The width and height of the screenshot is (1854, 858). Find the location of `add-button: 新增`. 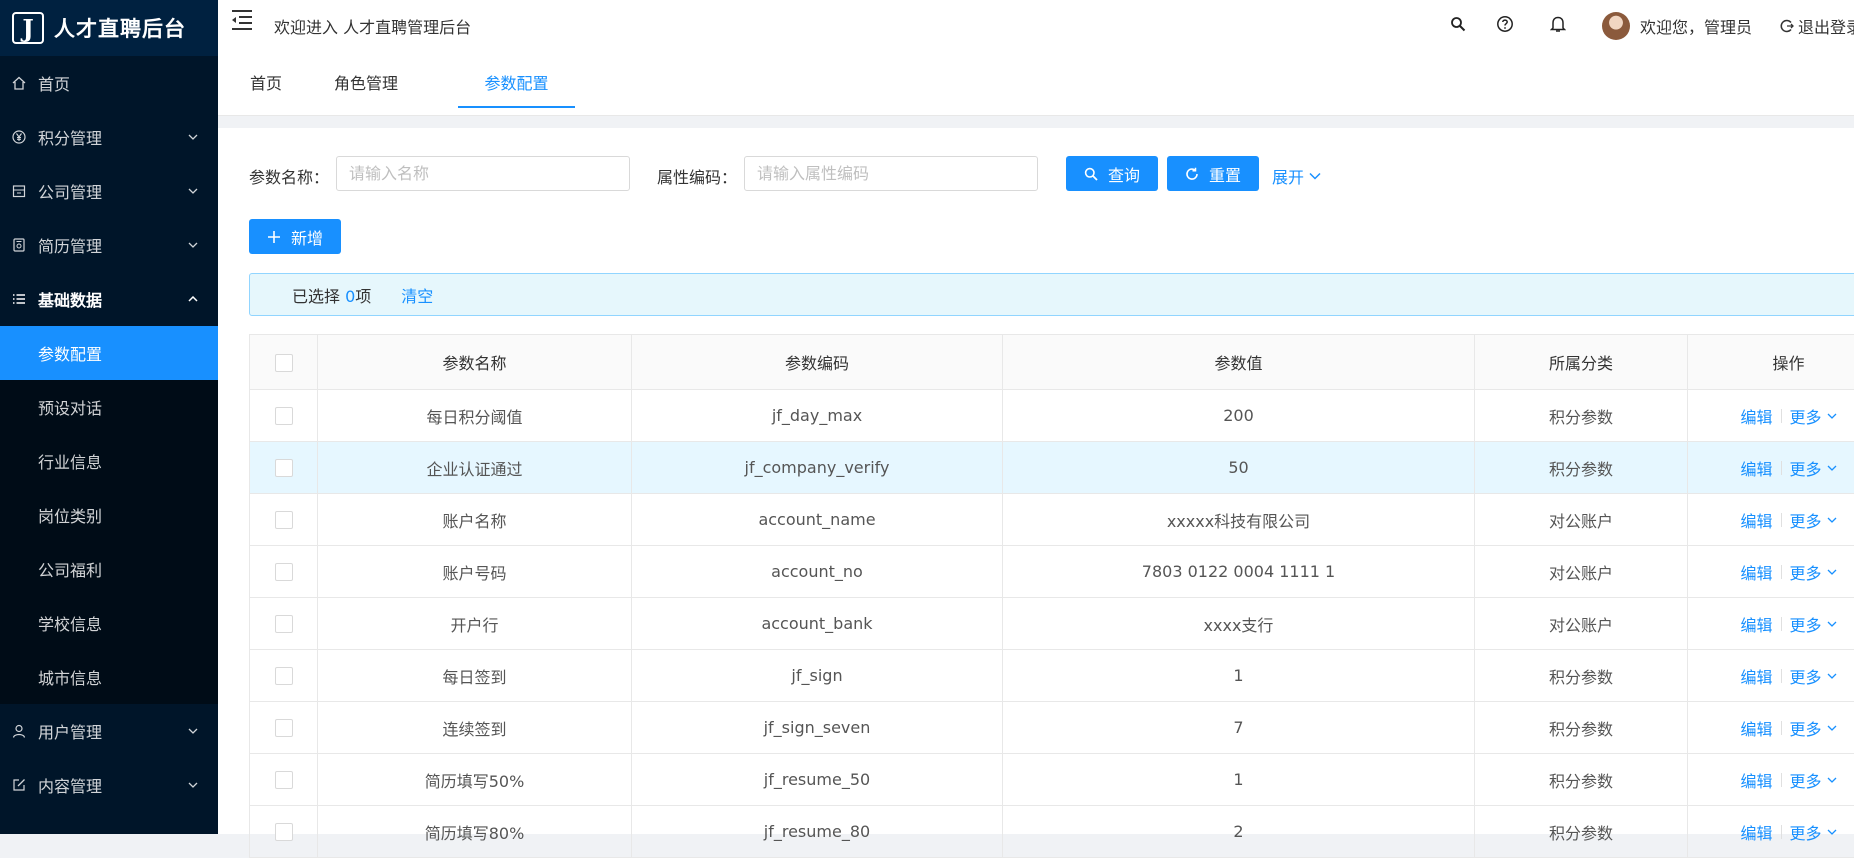

add-button: 新增 is located at coordinates (295, 236).